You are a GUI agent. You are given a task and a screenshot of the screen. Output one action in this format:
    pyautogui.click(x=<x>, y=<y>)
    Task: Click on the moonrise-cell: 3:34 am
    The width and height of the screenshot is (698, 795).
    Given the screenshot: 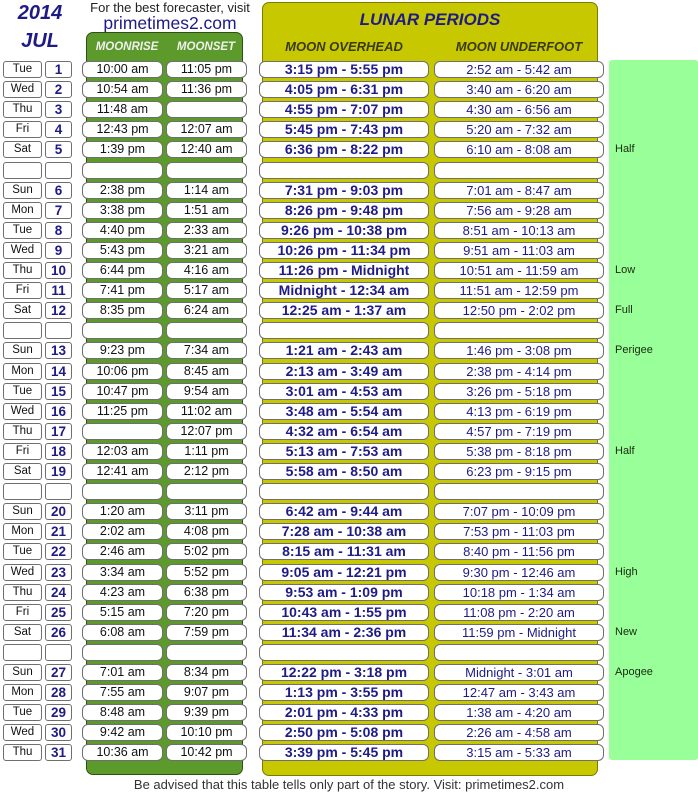 What is the action you would take?
    pyautogui.click(x=122, y=572)
    